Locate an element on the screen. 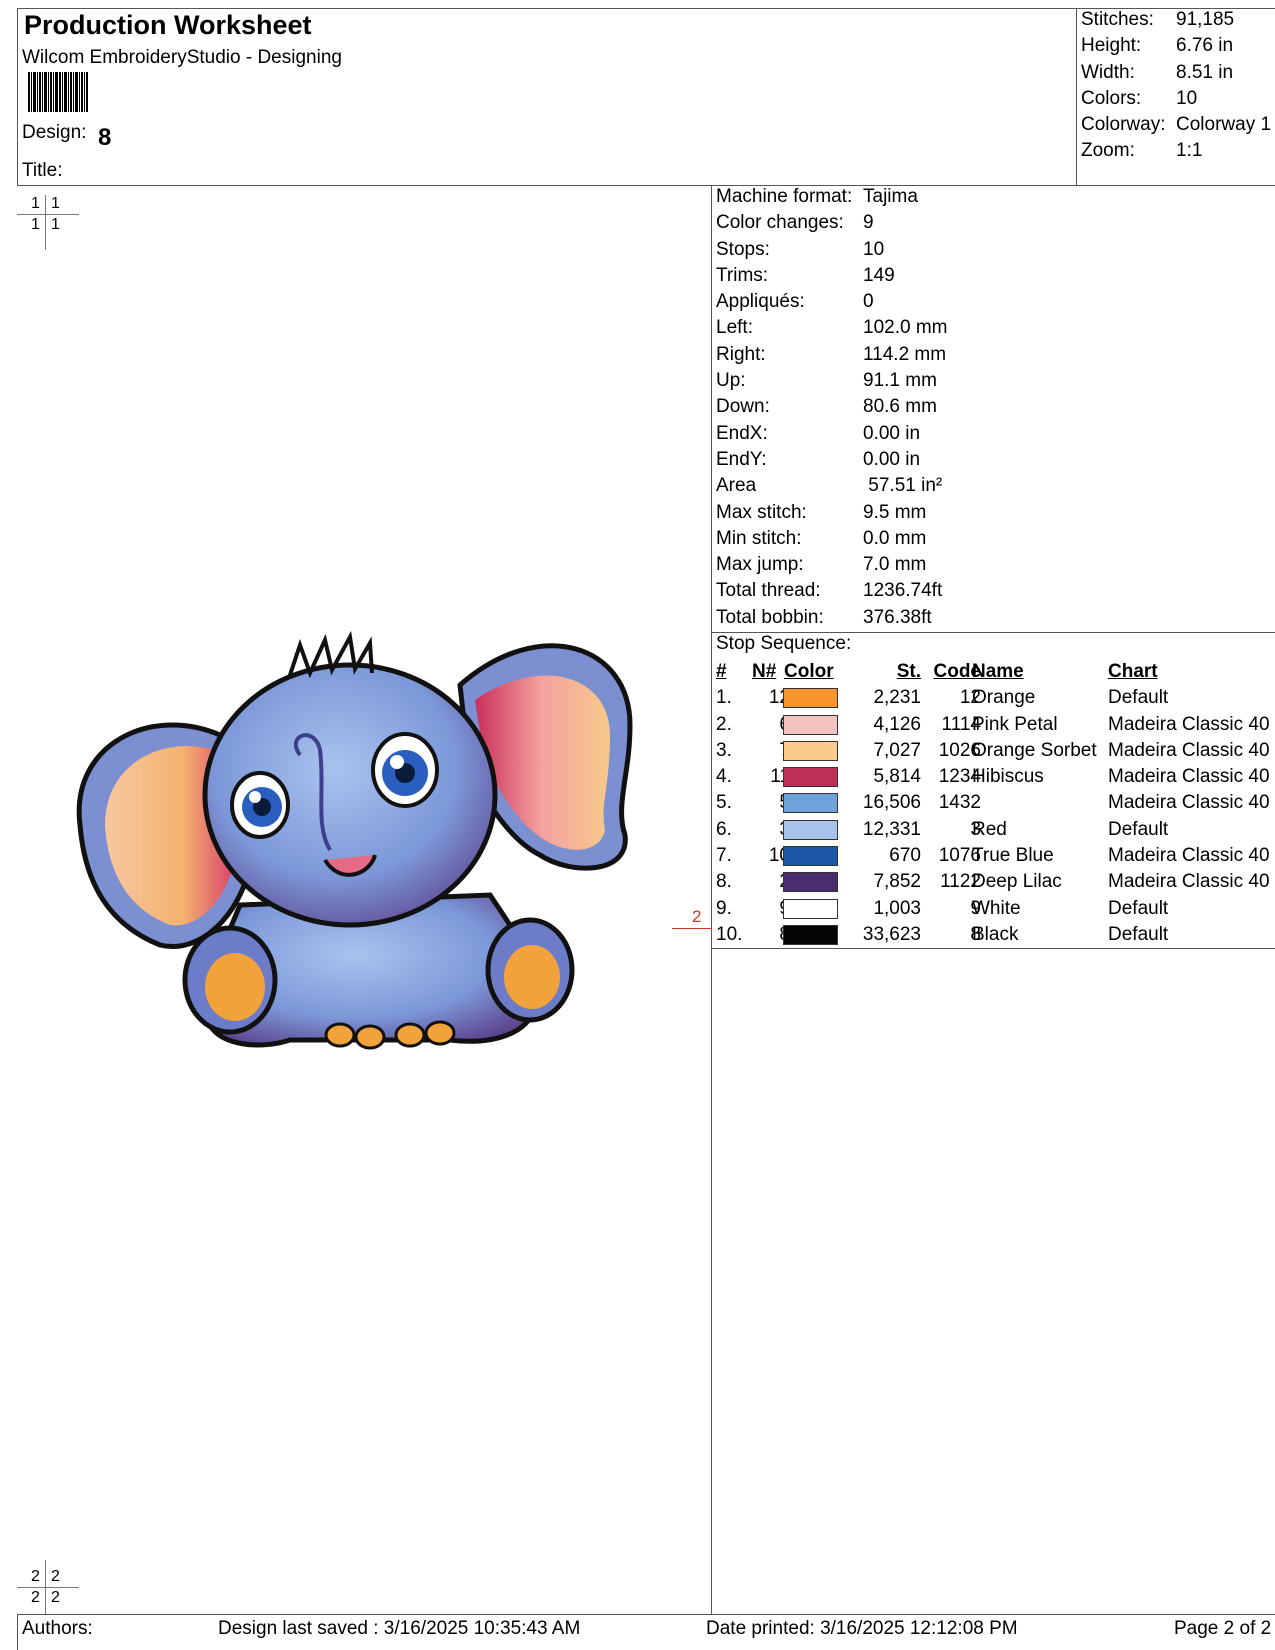  row-num: 6. is located at coordinates (724, 829).